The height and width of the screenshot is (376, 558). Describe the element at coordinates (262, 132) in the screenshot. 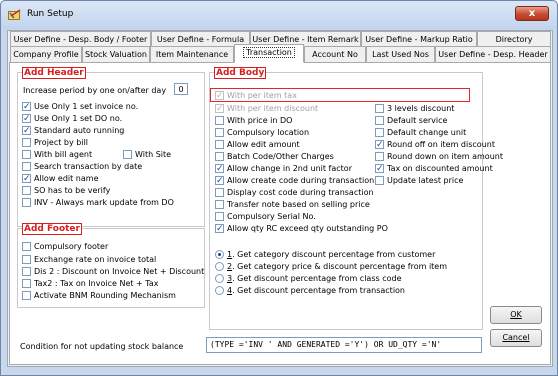

I see `checkbox-compulsory-location: Compulsory location` at that location.